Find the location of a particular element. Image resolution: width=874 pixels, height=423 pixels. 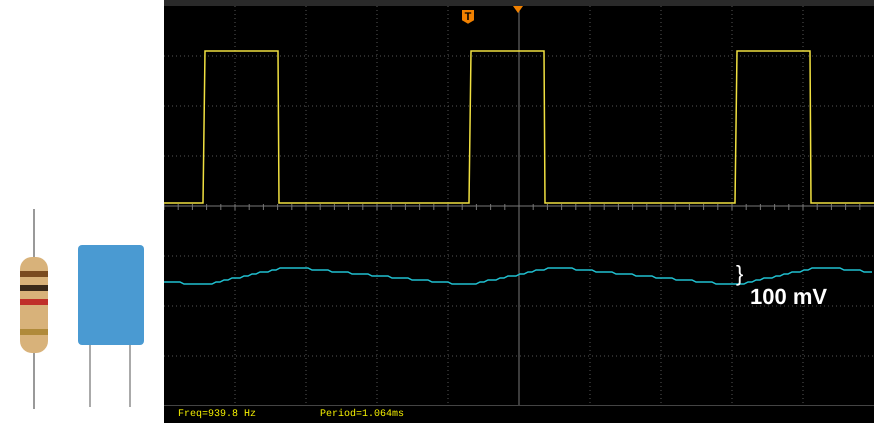

scale-label: 100 mV is located at coordinates (789, 297).